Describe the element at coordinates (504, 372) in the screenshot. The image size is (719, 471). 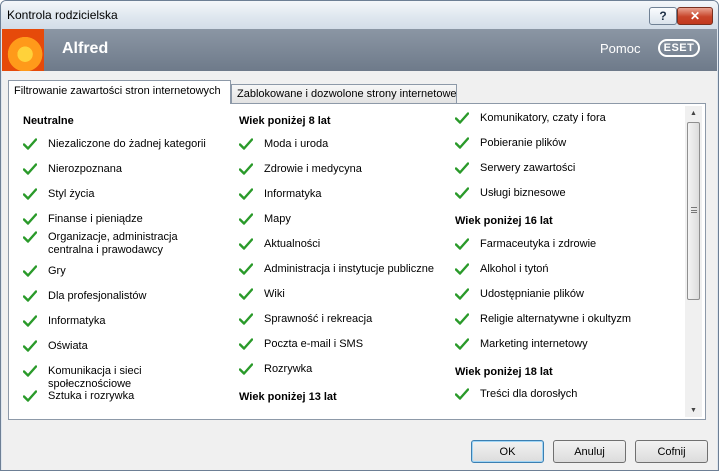
I see `age-group-heading: Wiek poniżej 18 lat` at that location.